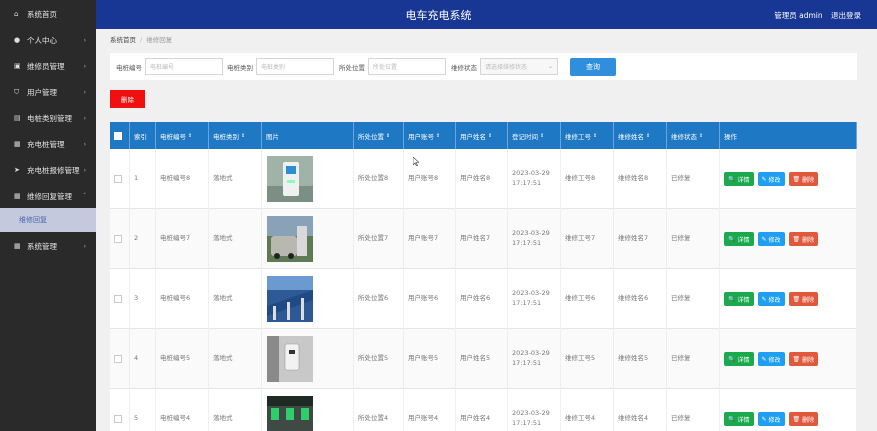  What do you see at coordinates (127, 99) in the screenshot?
I see `batch-delete-button: 删除` at bounding box center [127, 99].